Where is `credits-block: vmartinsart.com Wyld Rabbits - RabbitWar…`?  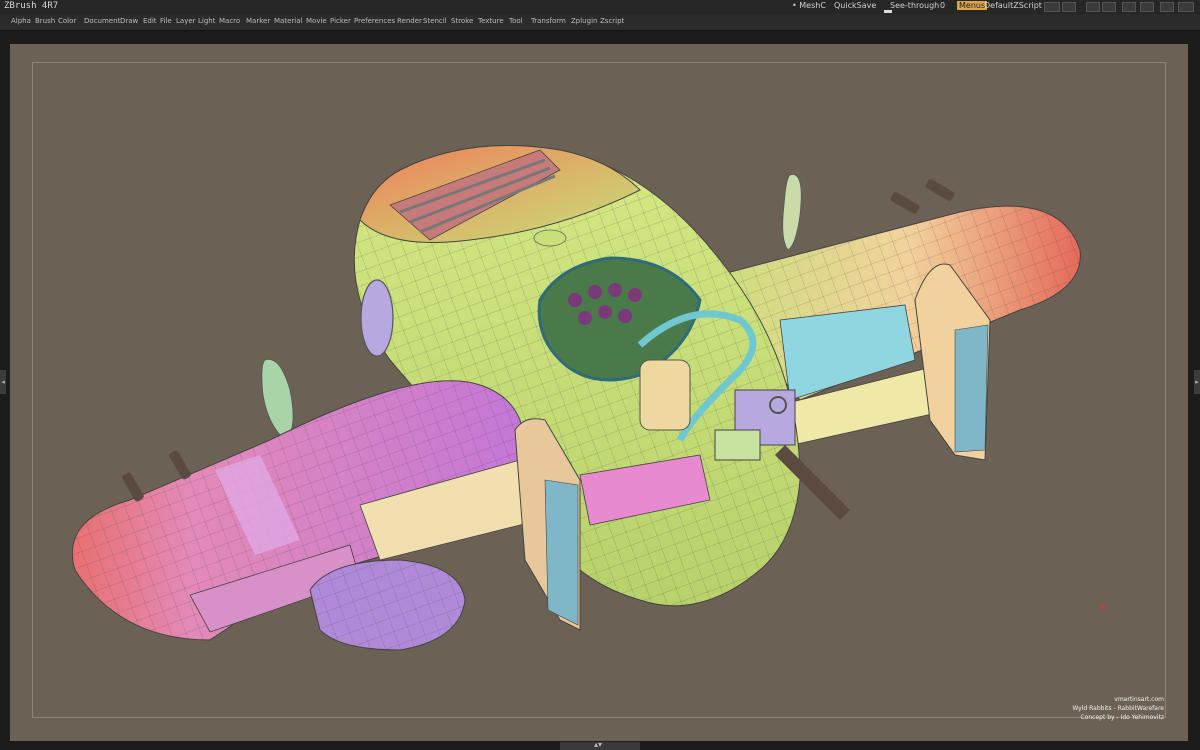
credits-block: vmartinsart.com Wyld Rabbits - RabbitWar… is located at coordinates (1118, 708).